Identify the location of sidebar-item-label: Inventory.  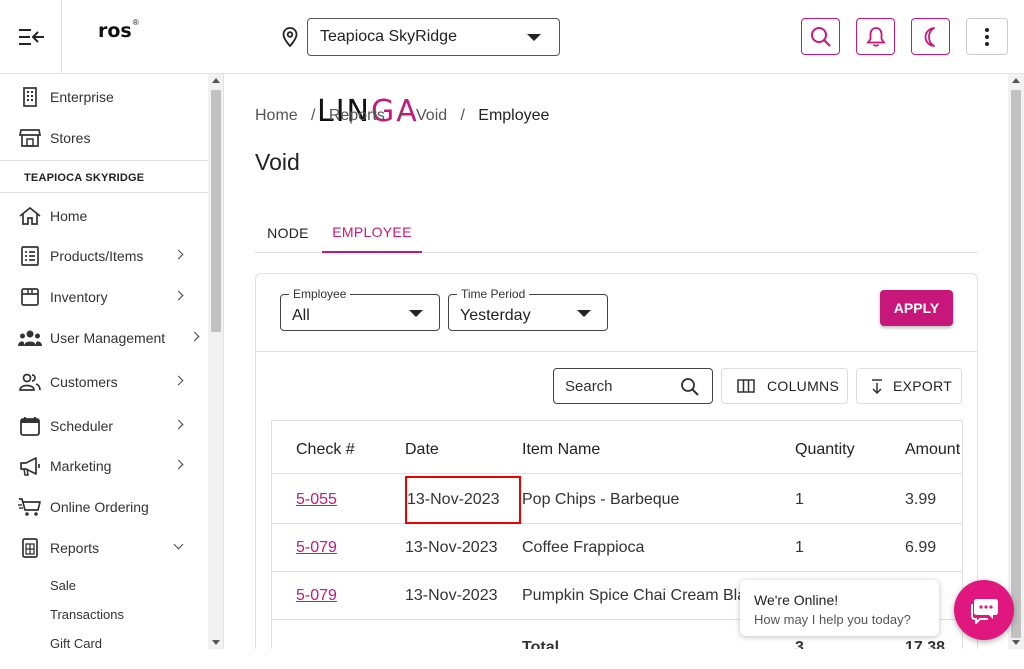
(79, 297).